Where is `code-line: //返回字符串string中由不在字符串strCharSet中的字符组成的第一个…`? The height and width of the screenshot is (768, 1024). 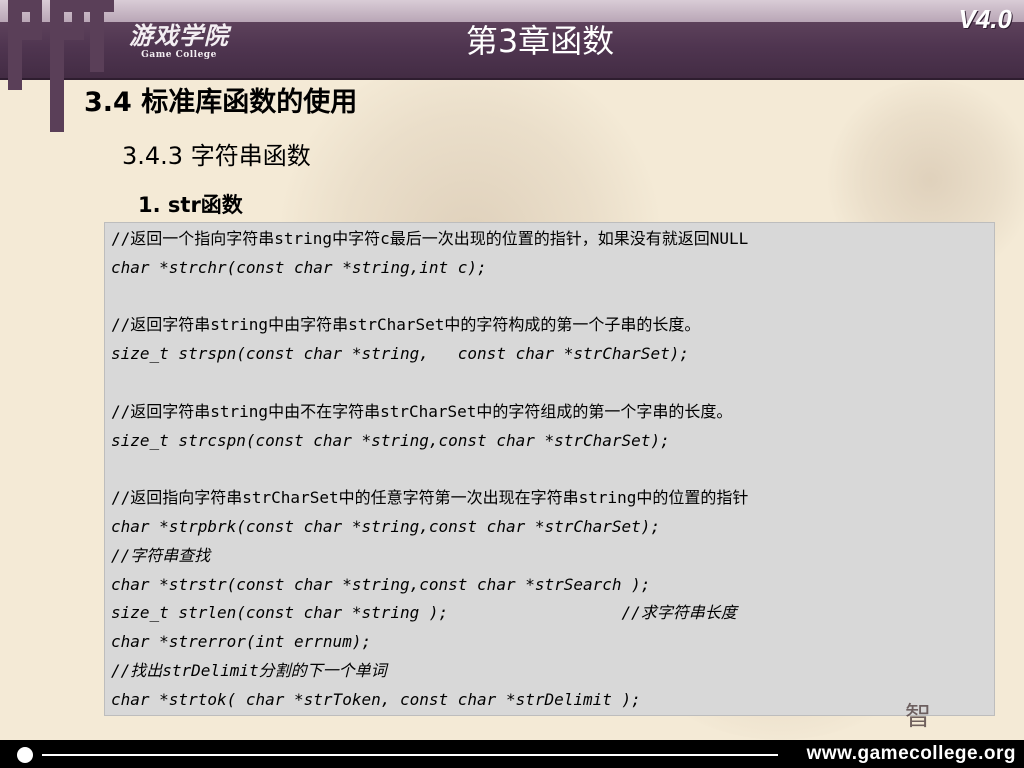 code-line: //返回字符串string中由不在字符串strCharSet中的字符组成的第一个… is located at coordinates (422, 411).